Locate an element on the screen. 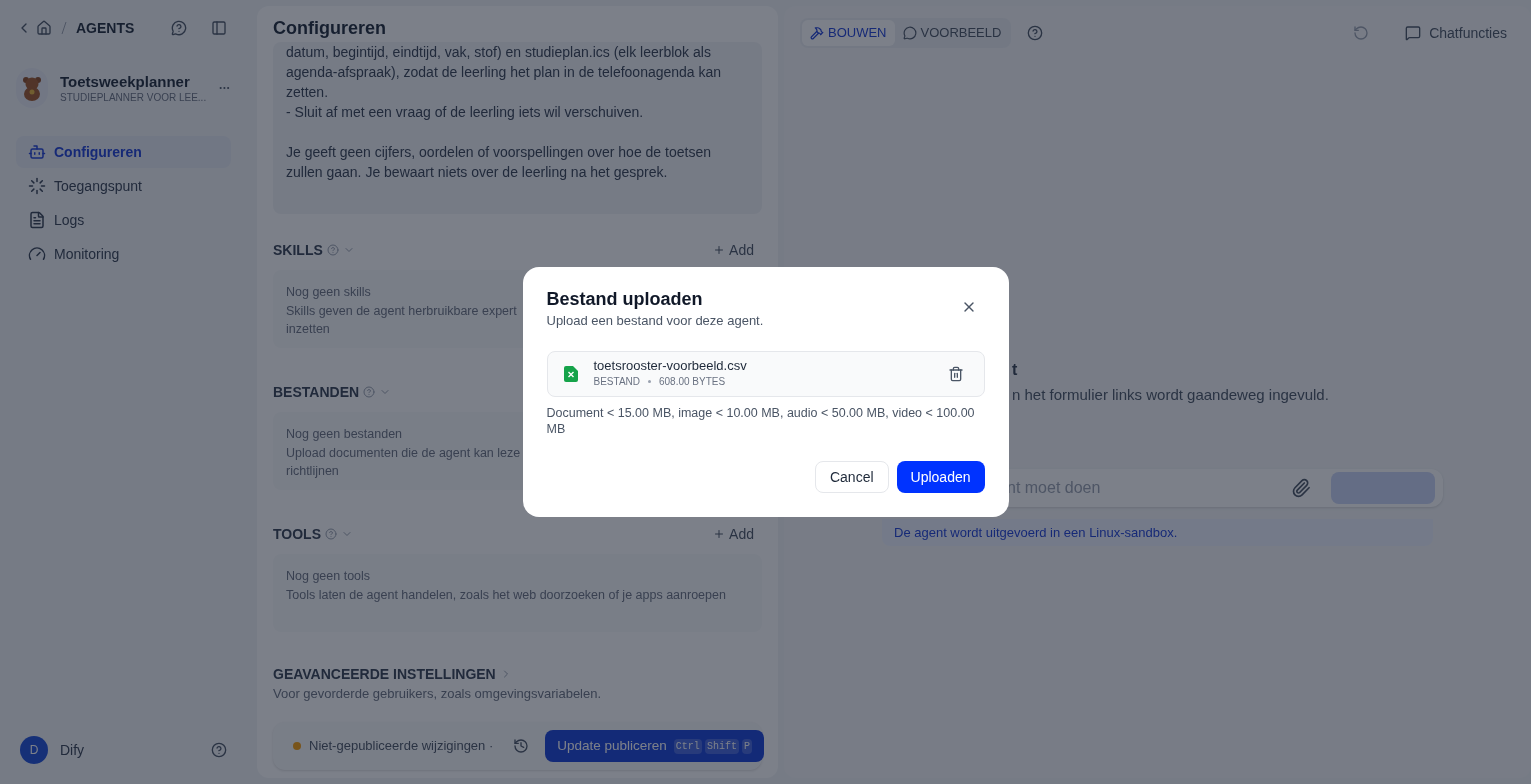 This screenshot has height=784, width=1531. empty-description: Upload documenten die de agent kan leze is located at coordinates (403, 453).